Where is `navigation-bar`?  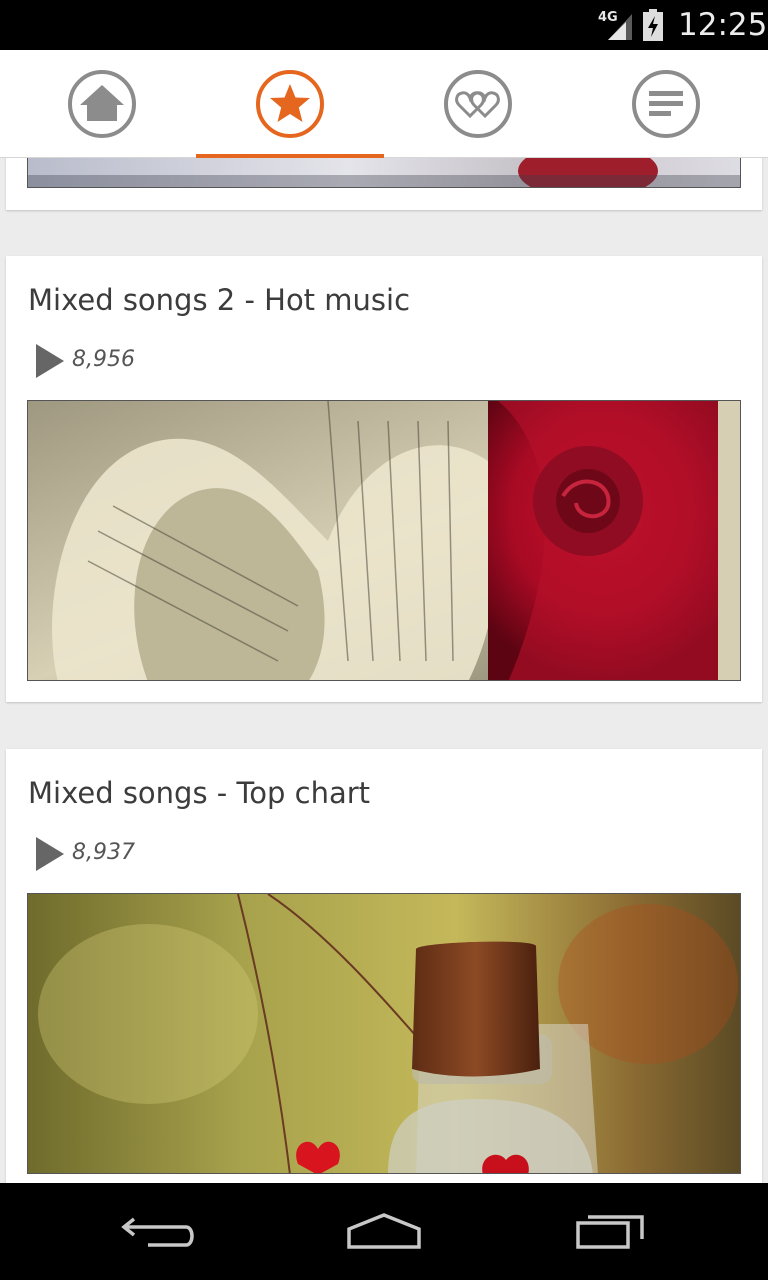 navigation-bar is located at coordinates (384, 1231).